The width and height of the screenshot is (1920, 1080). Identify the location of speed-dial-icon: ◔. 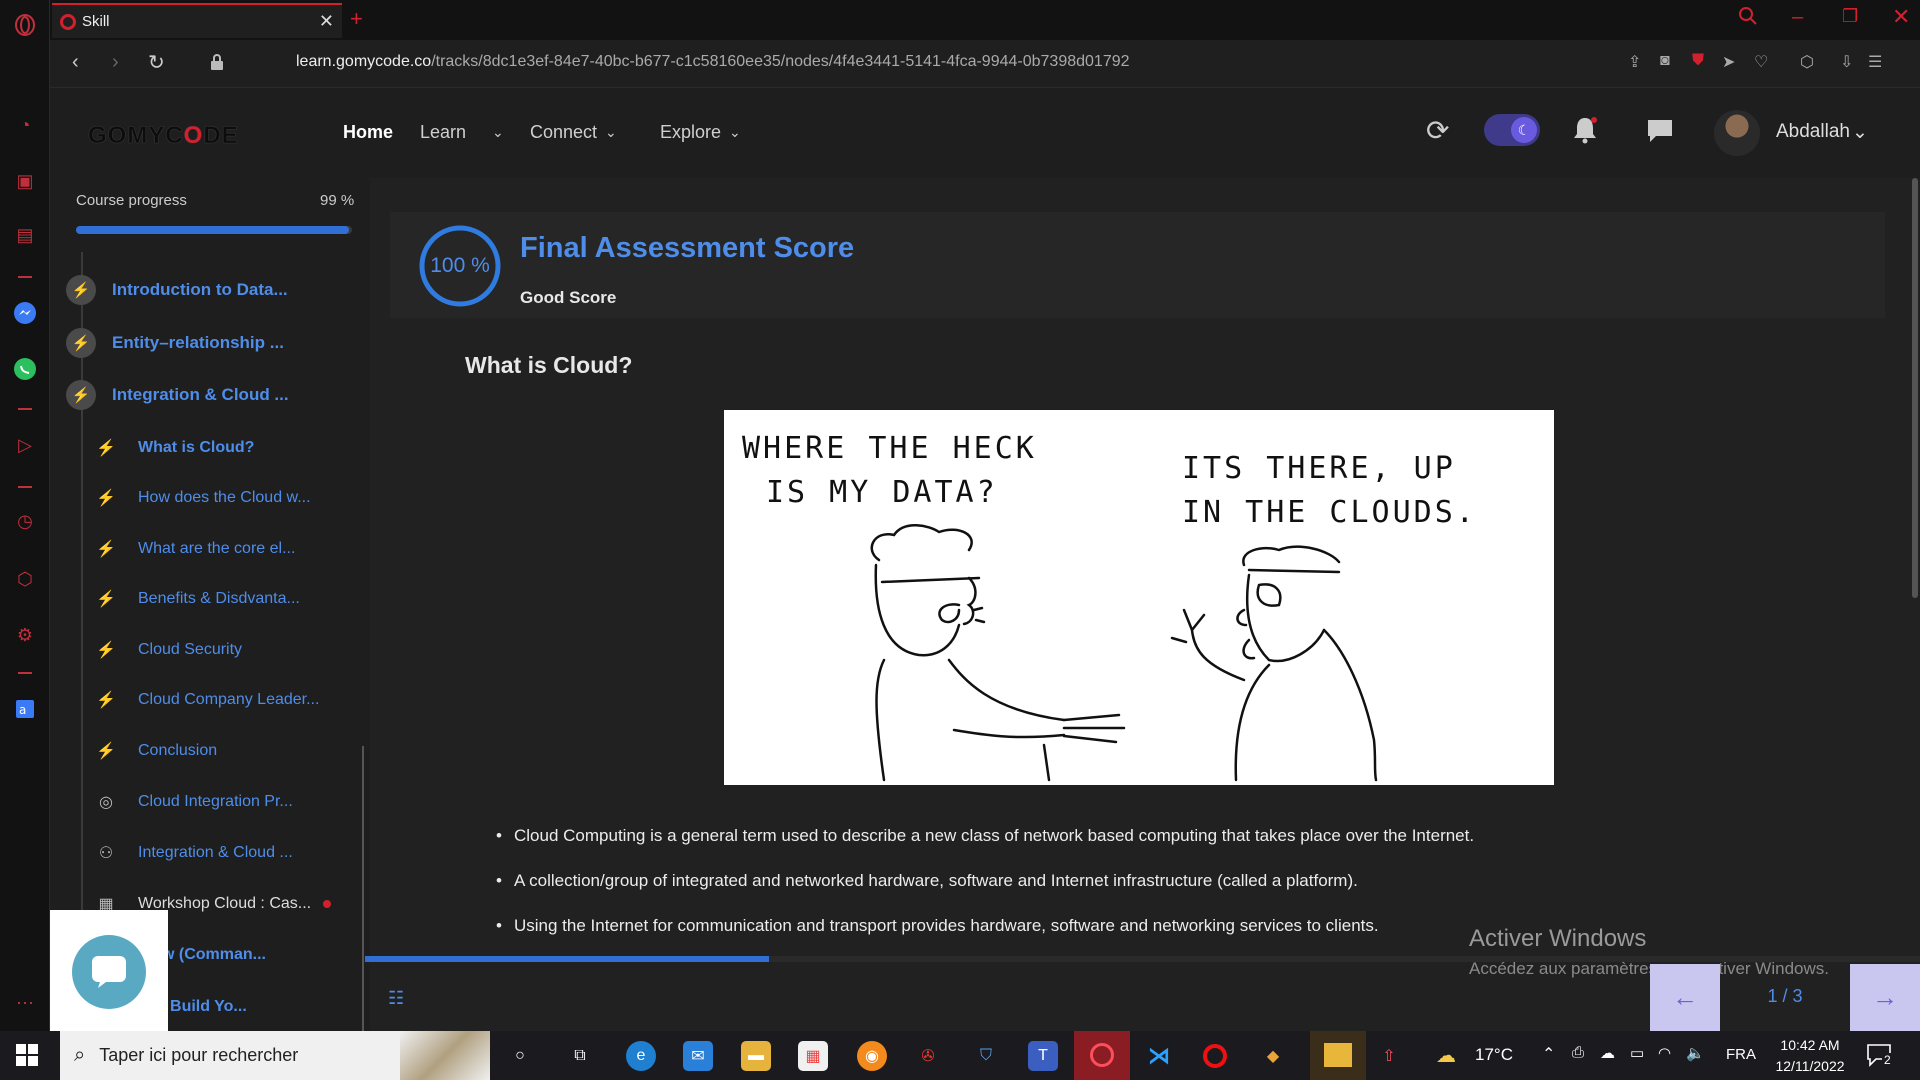
(25, 125).